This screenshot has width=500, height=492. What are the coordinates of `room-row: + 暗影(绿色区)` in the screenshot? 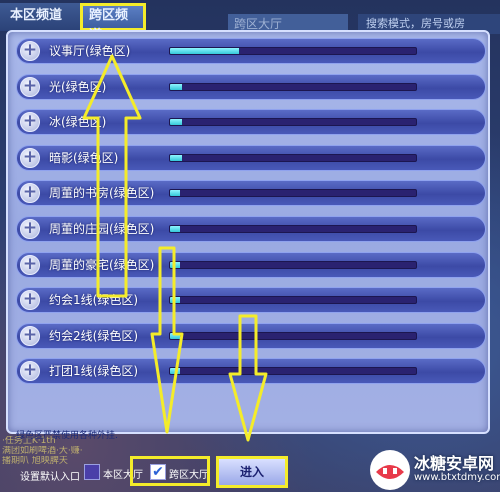 It's located at (251, 157).